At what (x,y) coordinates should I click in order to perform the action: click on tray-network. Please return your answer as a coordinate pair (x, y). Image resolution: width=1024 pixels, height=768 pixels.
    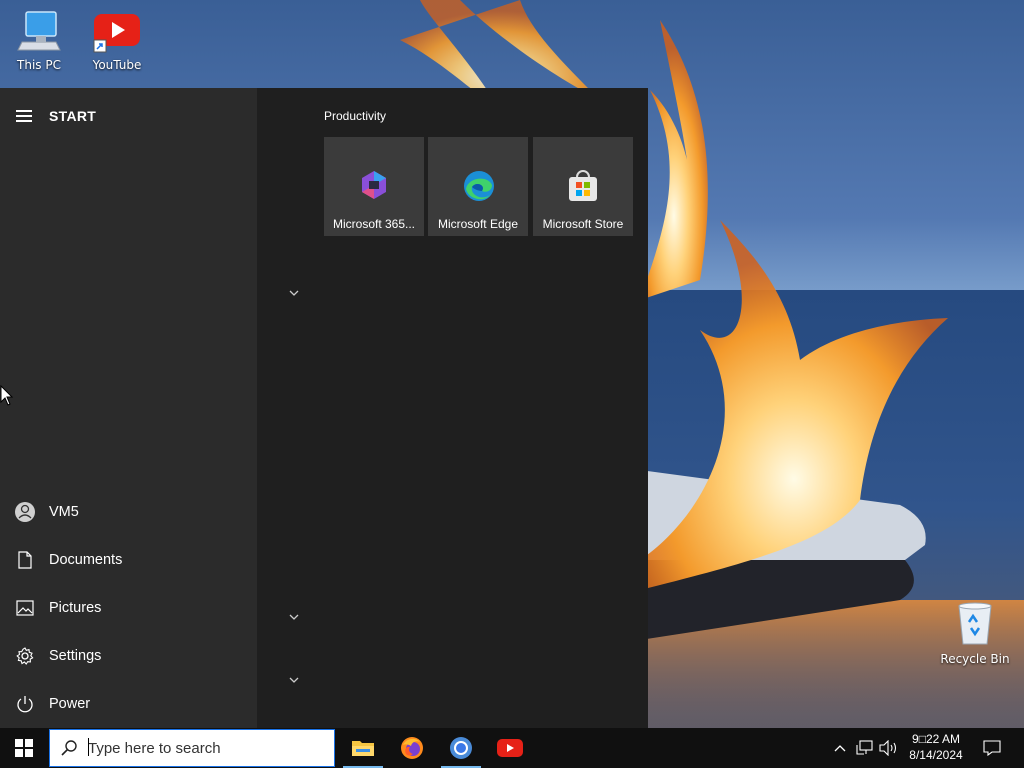
    Looking at the image, I should click on (865, 748).